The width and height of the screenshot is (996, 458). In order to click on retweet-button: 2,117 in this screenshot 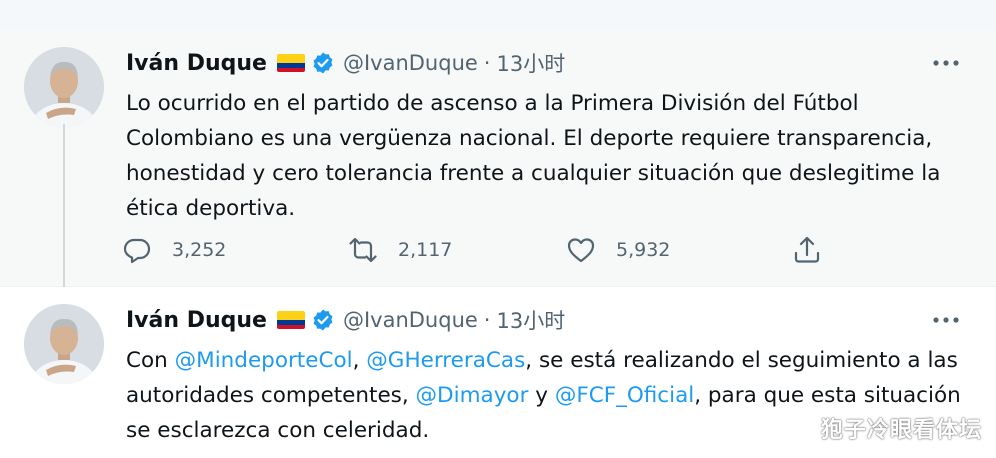, I will do `click(400, 250)`.